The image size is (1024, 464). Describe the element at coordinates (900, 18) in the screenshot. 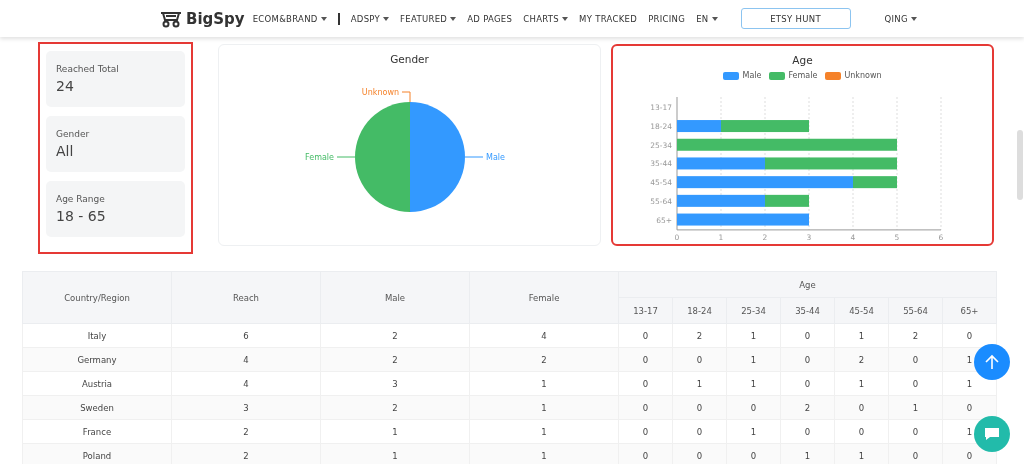

I see `user-menu: QING` at that location.